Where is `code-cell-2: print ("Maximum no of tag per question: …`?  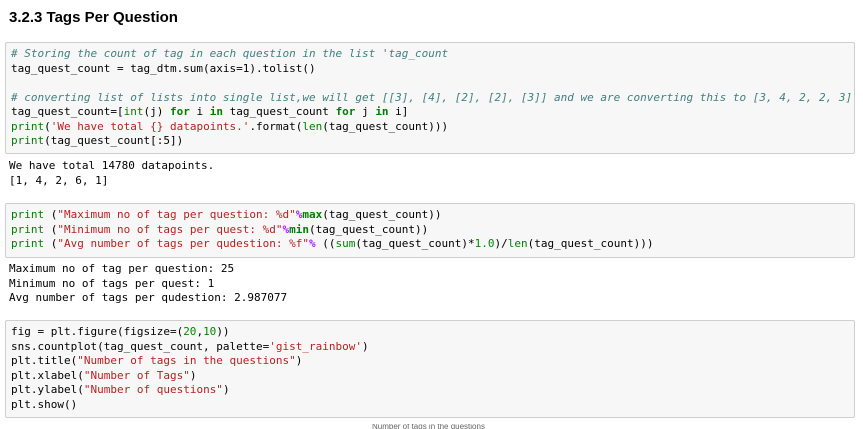 code-cell-2: print ("Maximum no of tag per question: … is located at coordinates (430, 230).